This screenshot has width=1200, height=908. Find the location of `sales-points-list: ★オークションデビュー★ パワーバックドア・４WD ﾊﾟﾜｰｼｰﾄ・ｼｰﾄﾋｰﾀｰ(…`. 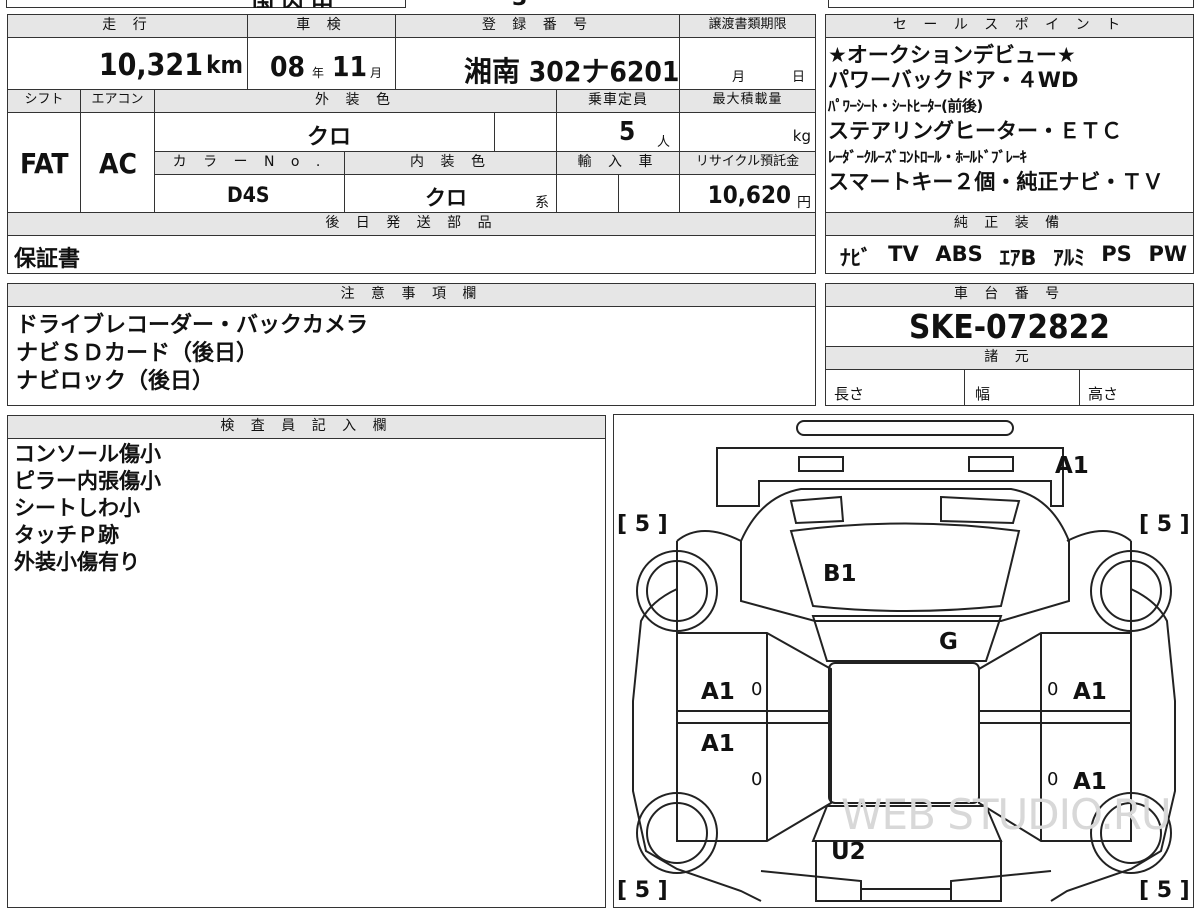

sales-points-list: ★オークションデビュー★ パワーバックドア・４WD ﾊﾟﾜｰｼｰﾄ・ｼｰﾄﾋｰﾀｰ(… is located at coordinates (1010, 119).